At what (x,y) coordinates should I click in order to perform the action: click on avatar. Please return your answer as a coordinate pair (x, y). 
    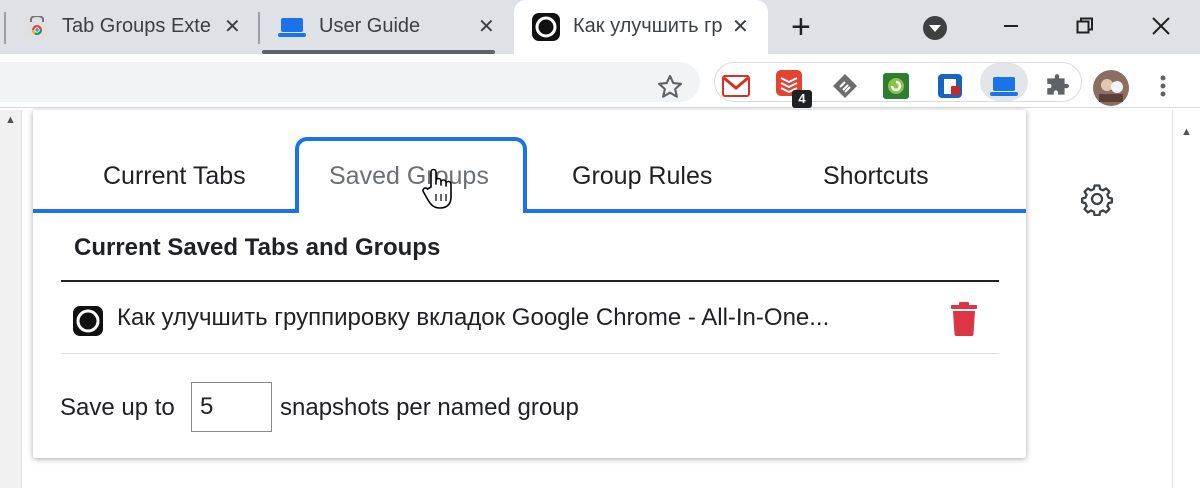
    Looking at the image, I should click on (1111, 88).